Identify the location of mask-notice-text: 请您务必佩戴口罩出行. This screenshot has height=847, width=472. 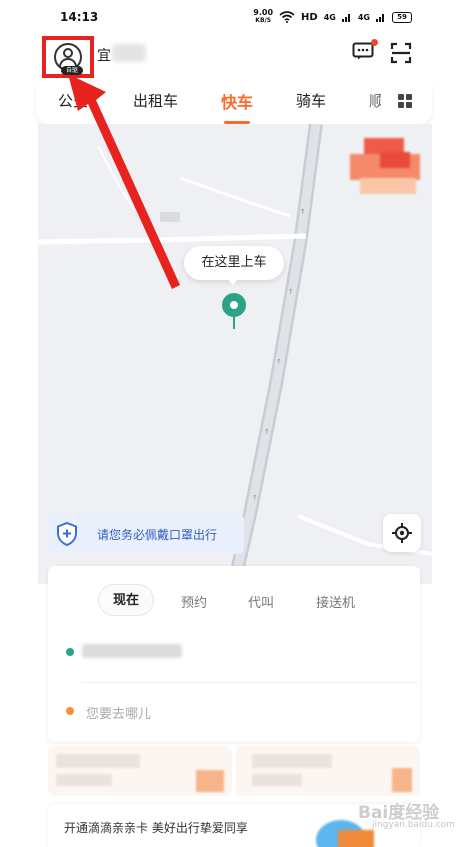
(157, 535).